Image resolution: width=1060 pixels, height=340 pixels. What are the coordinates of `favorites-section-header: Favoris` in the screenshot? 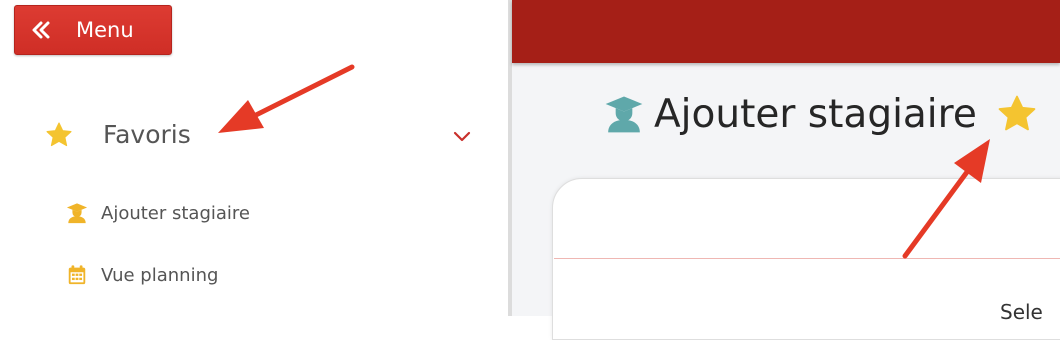 It's located at (264, 135).